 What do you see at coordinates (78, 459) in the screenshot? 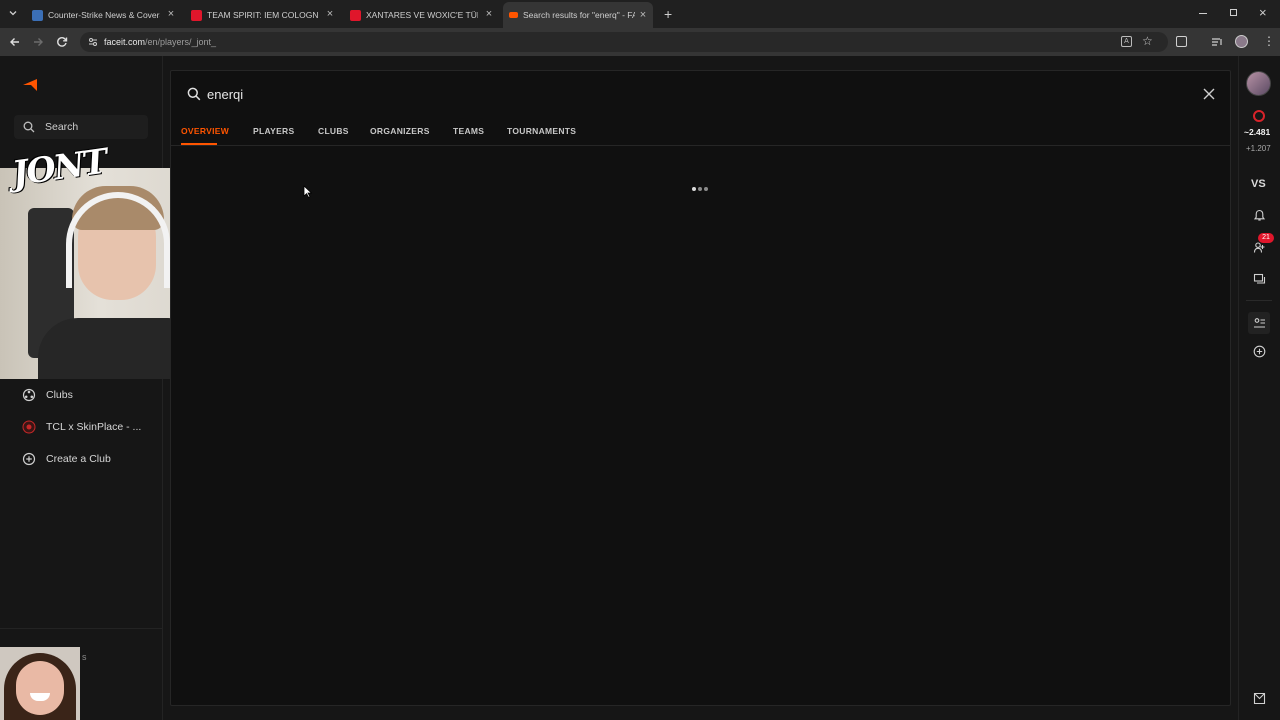
I see `sidebar-item-label: Create a Club` at bounding box center [78, 459].